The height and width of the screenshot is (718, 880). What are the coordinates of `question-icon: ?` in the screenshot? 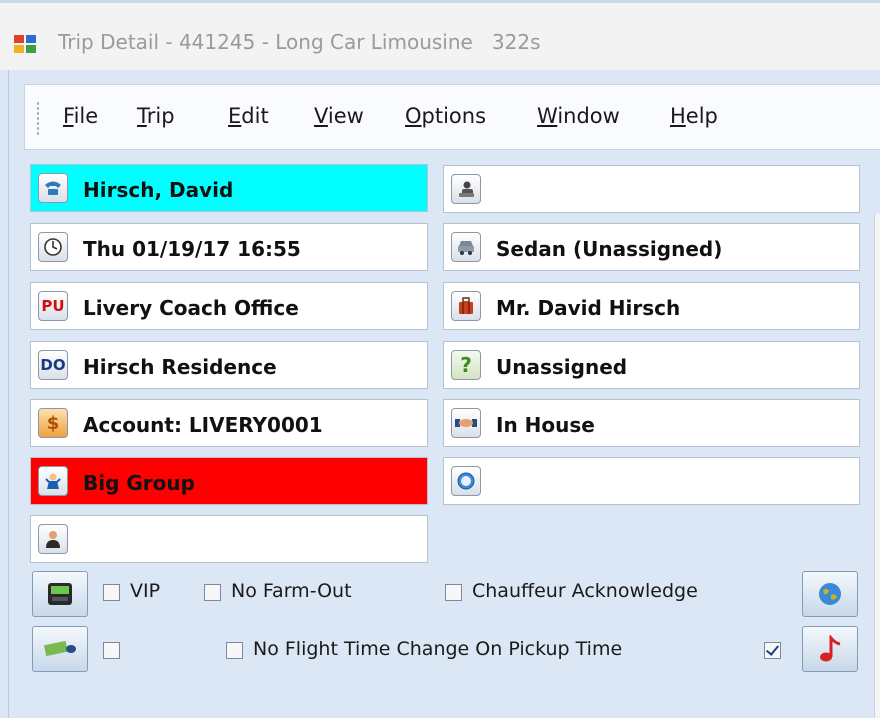 It's located at (466, 365).